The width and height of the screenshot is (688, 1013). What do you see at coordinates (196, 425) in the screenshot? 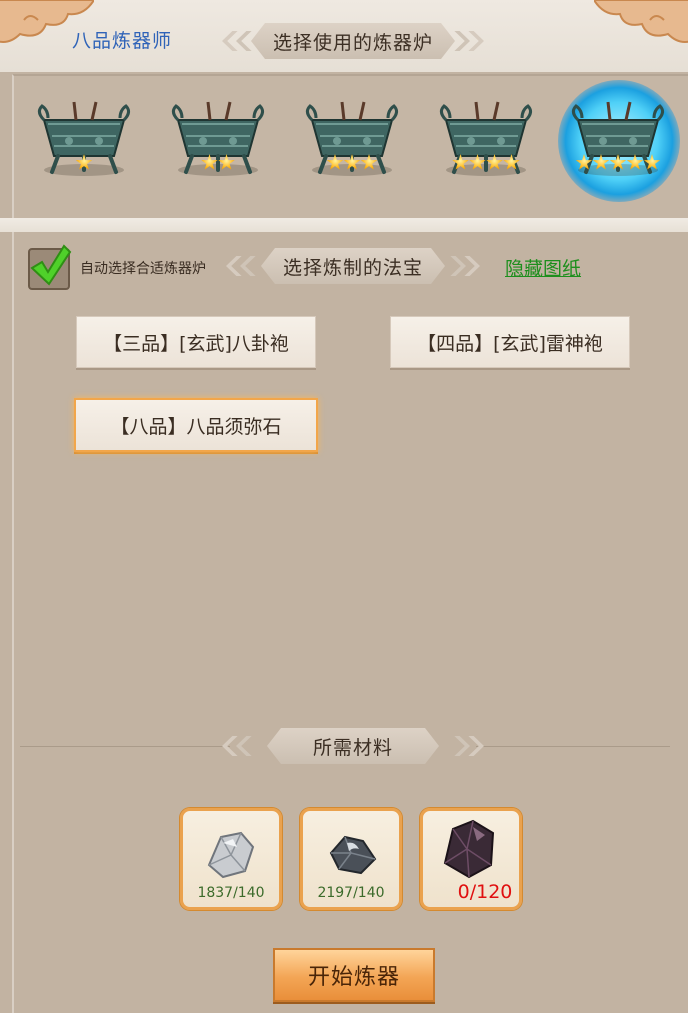
I see `recipe-item-sumeru-stone: 【八品】八品须弥石` at bounding box center [196, 425].